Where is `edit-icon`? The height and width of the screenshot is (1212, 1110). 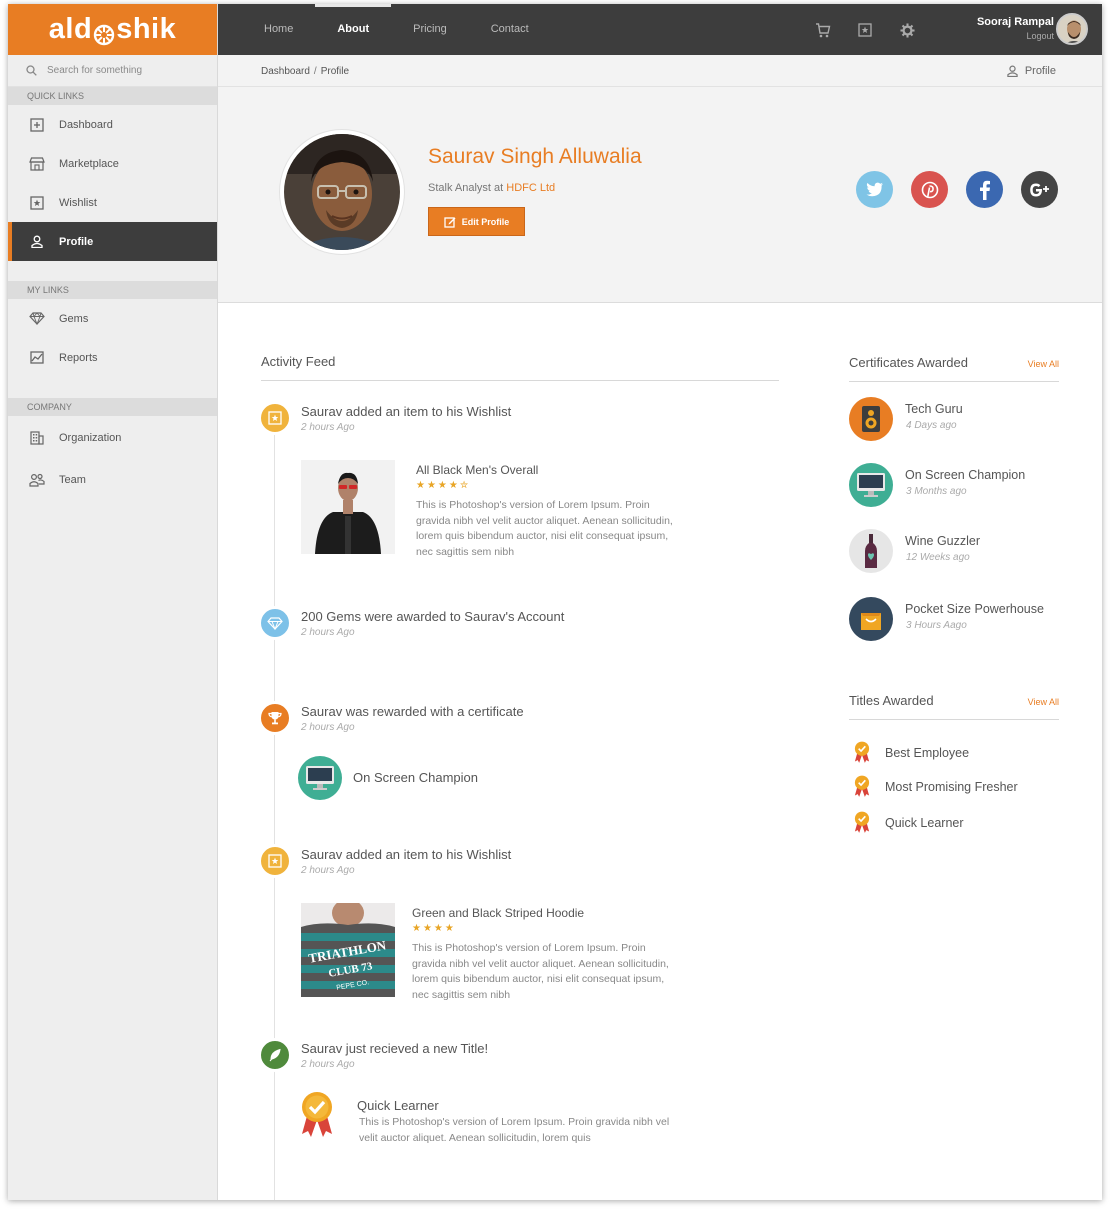
edit-icon is located at coordinates (450, 222).